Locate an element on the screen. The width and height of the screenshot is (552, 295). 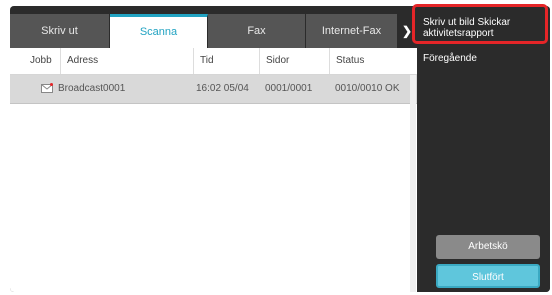
previous-button: Föregående is located at coordinates (485, 58).